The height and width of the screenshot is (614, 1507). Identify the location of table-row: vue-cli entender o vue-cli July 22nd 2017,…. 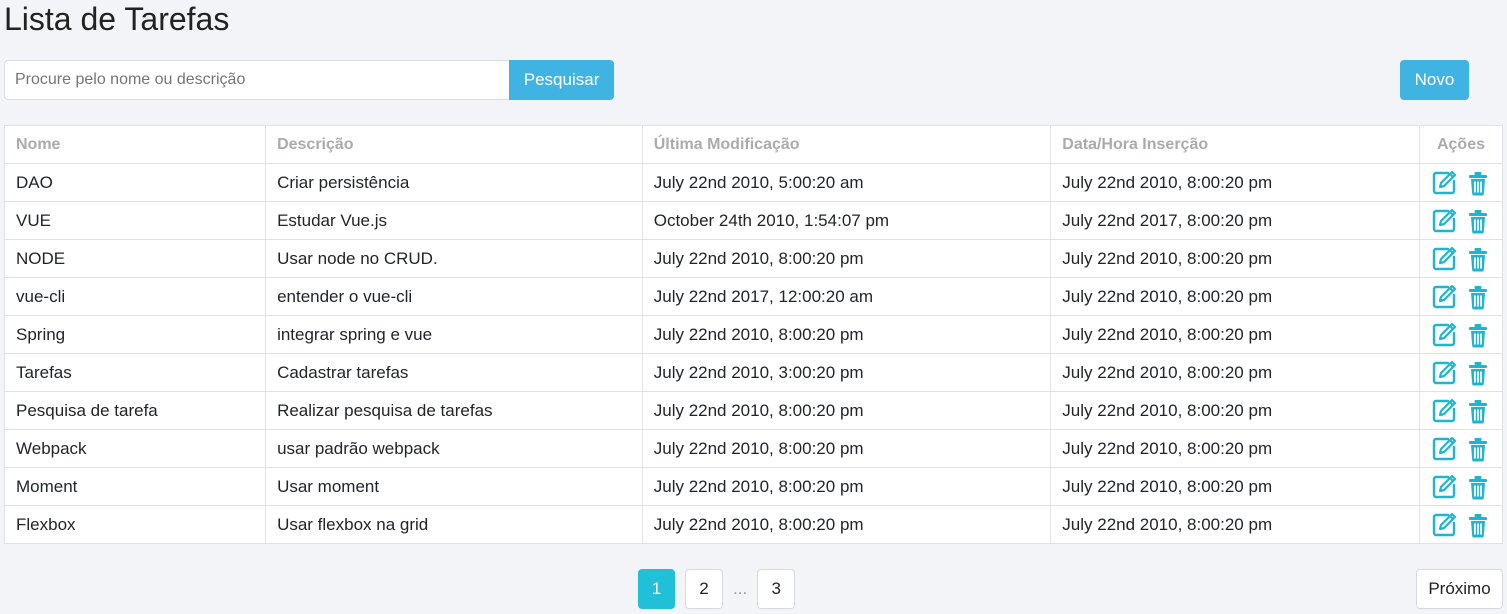
(753, 296).